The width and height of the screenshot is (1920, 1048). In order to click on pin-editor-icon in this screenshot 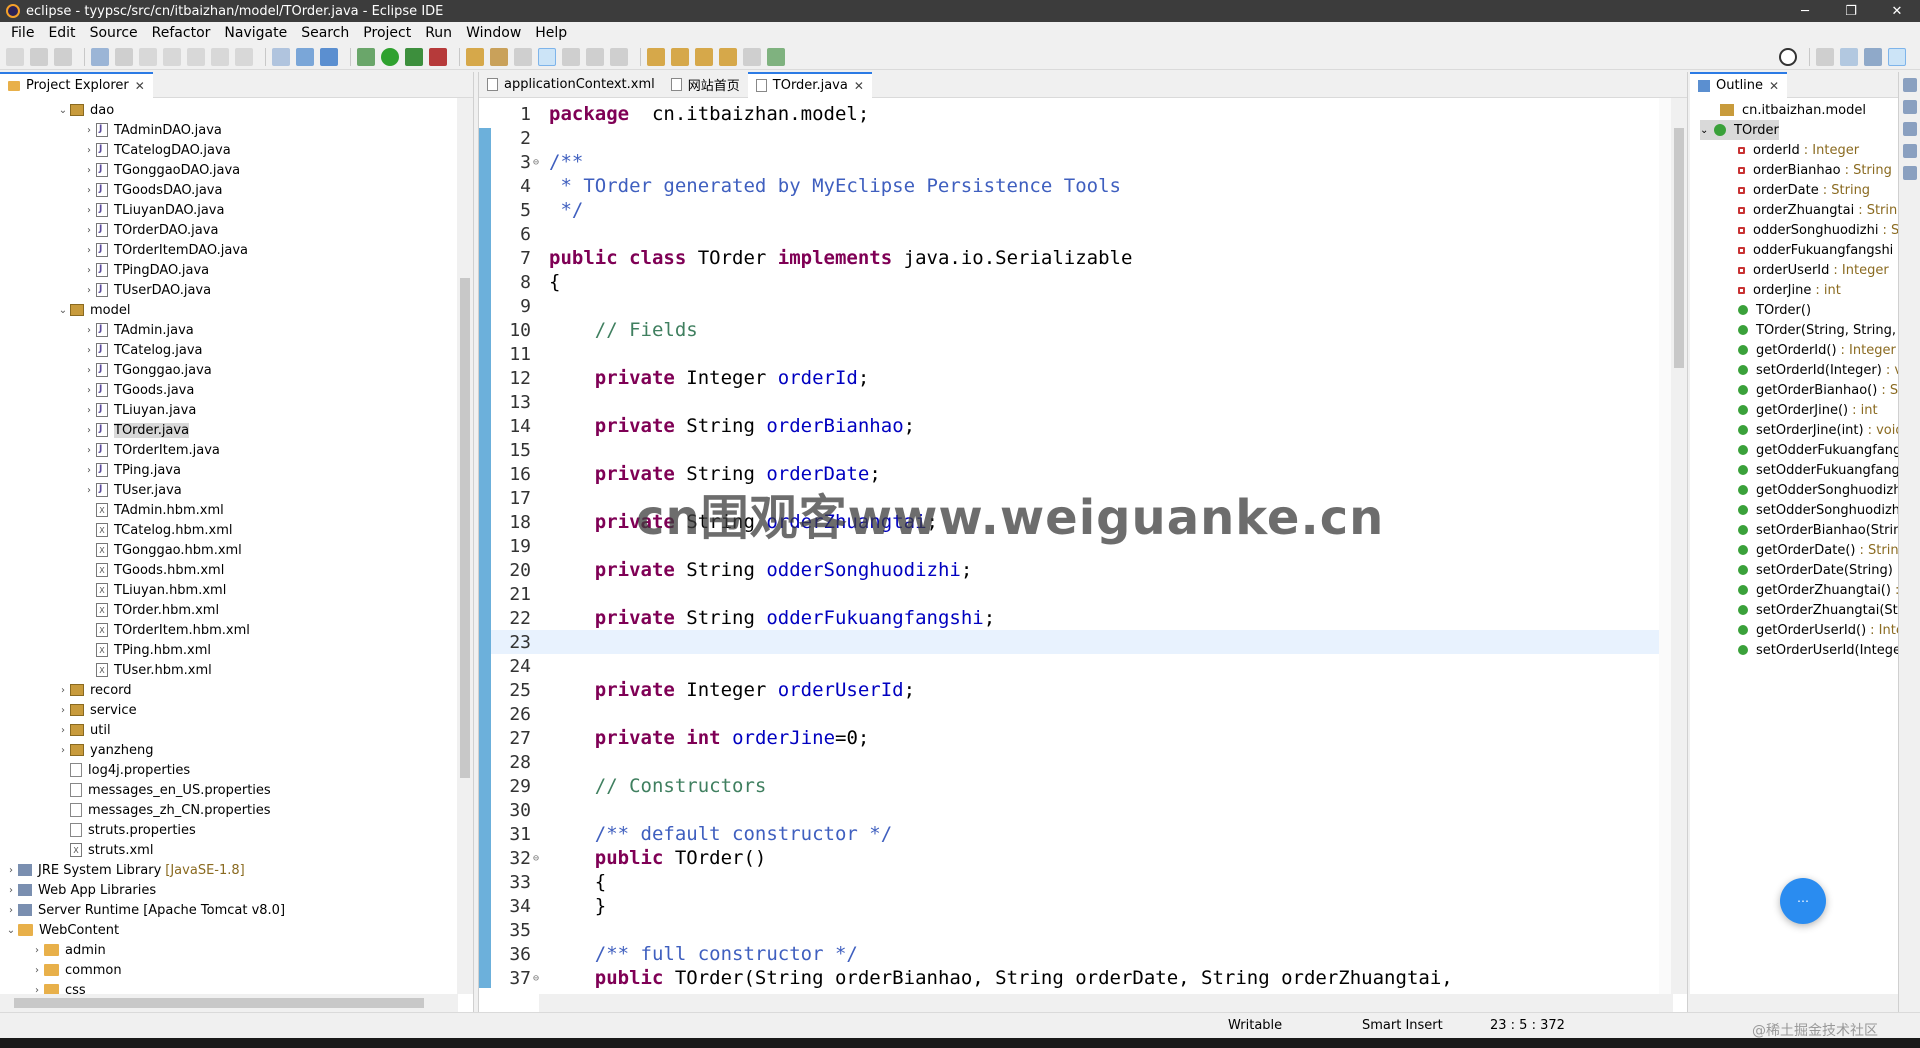, I will do `click(776, 56)`.